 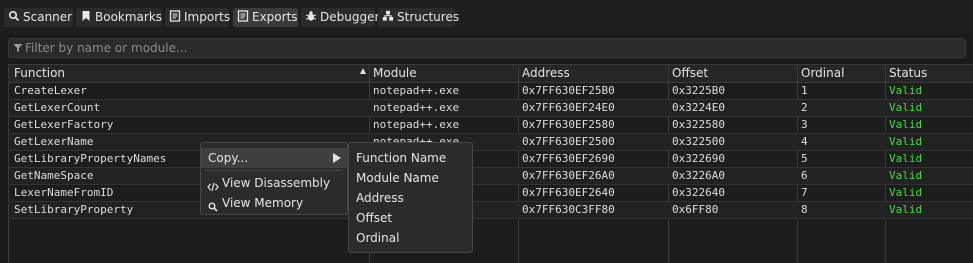 I want to click on cell-address: 0x7FF630EF26A0, so click(x=568, y=175).